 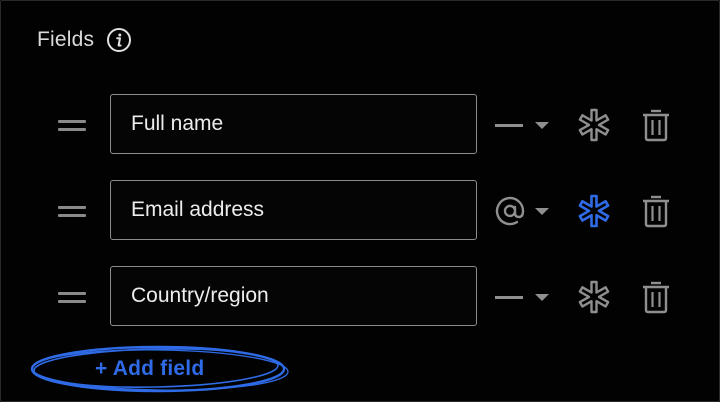 I want to click on add-field-area: + Add field, so click(x=158, y=367).